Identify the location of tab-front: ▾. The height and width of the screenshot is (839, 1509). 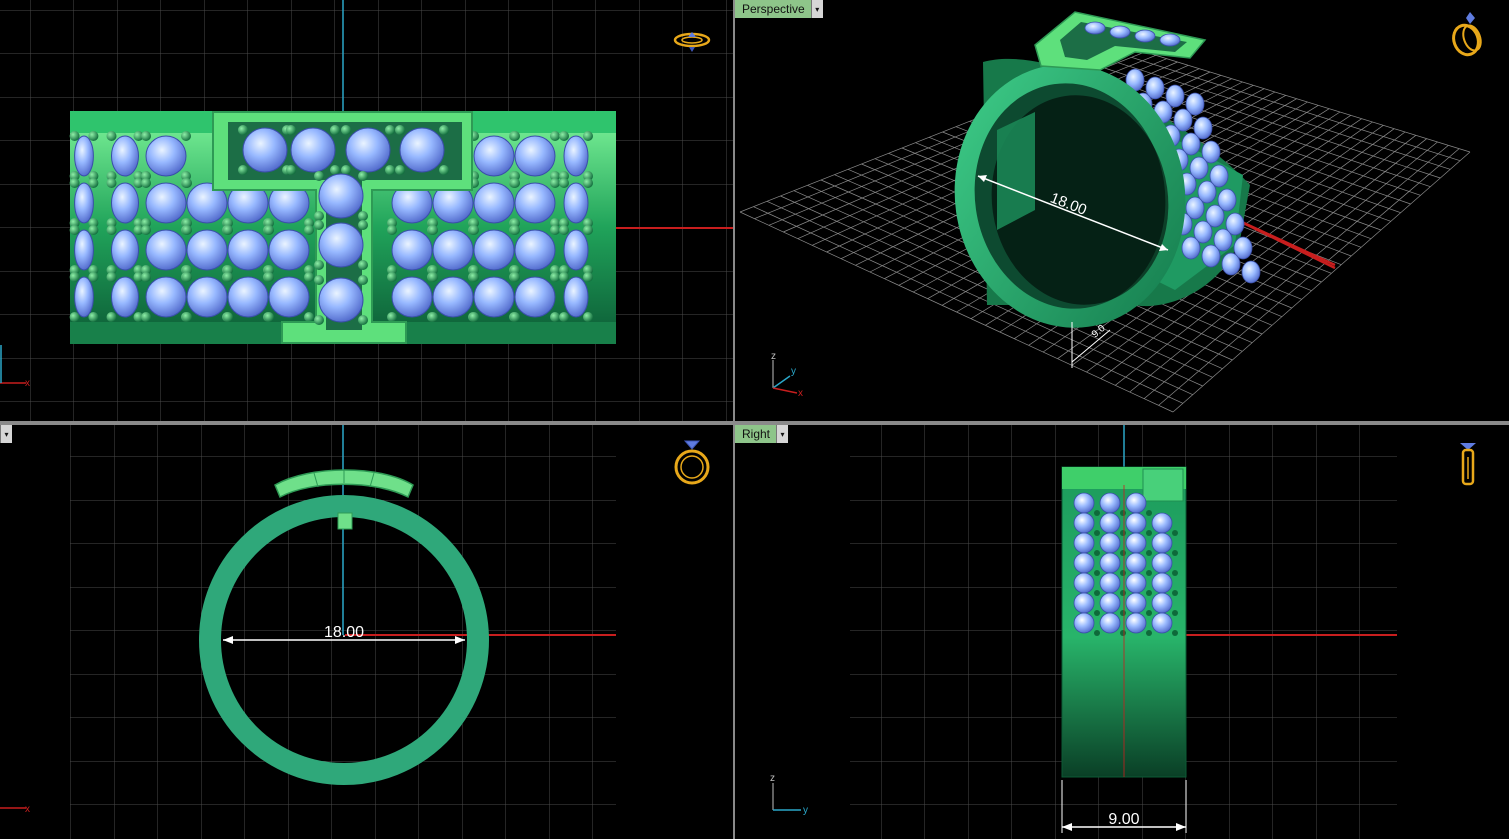
(6, 434).